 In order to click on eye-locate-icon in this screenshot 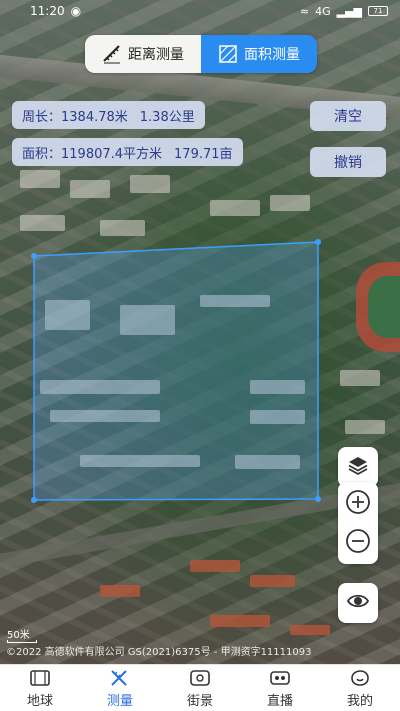, I will do `click(358, 603)`.